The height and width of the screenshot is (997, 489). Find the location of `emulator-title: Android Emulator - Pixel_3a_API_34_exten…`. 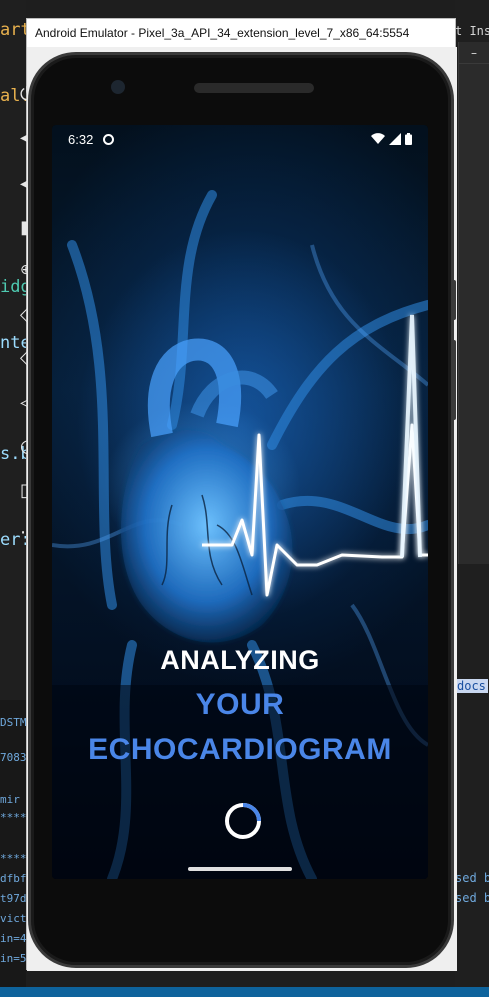

emulator-title: Android Emulator - Pixel_3a_API_34_exten… is located at coordinates (241, 33).